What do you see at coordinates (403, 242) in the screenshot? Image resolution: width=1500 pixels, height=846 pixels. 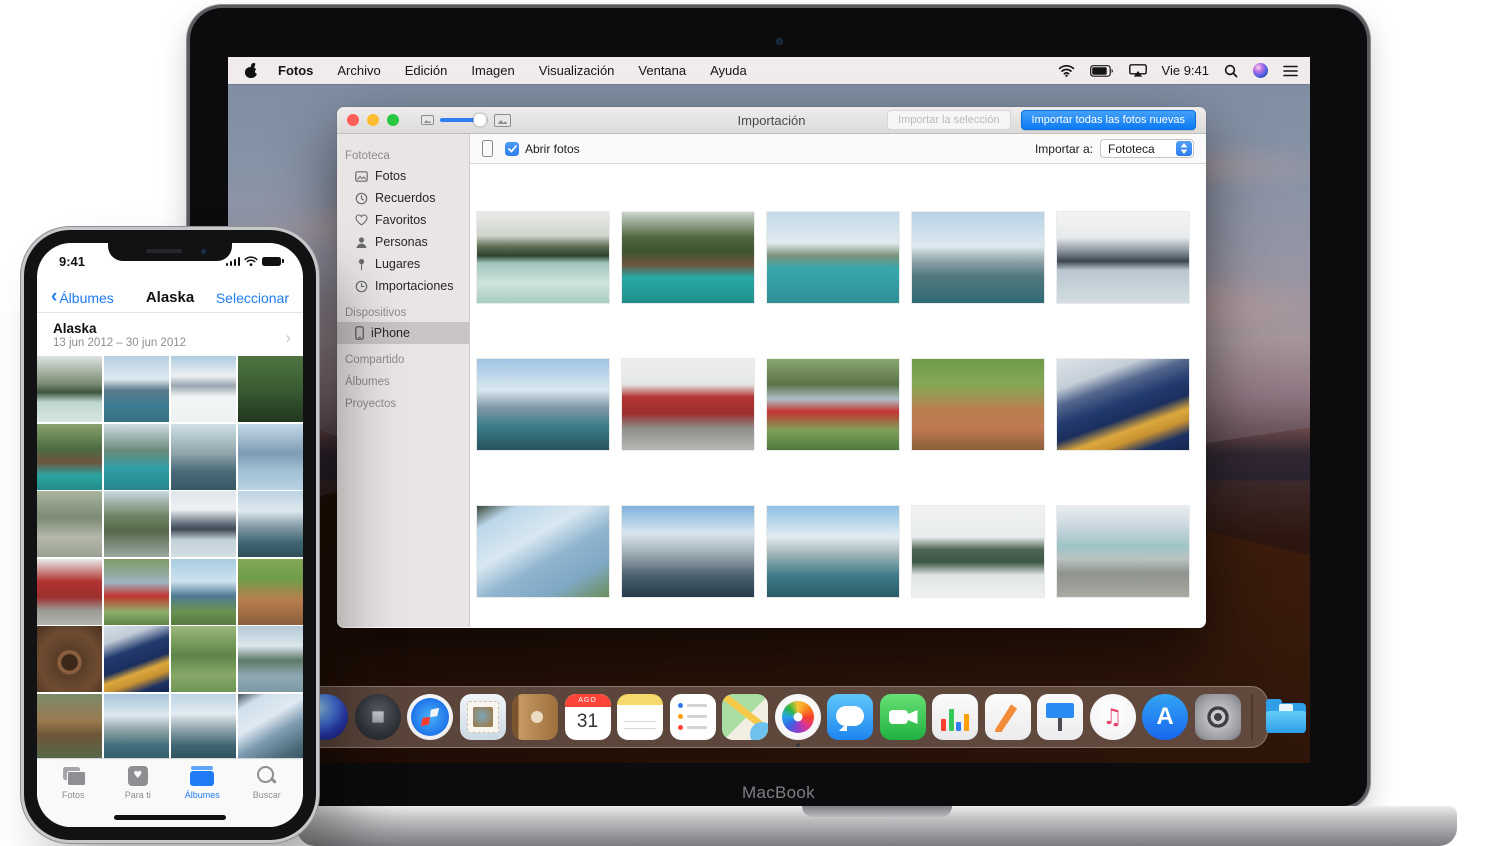 I see `sidebar-item-personas: Personas` at bounding box center [403, 242].